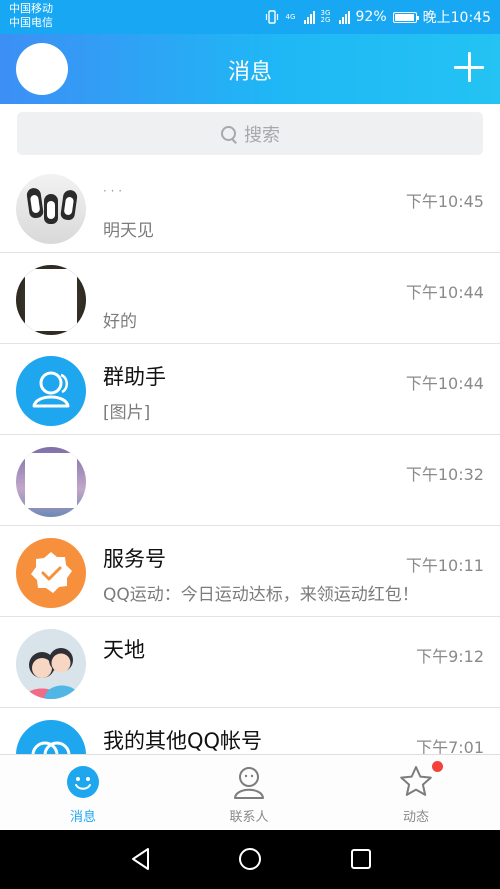 The height and width of the screenshot is (889, 500). I want to click on tab-label: 联系人, so click(249, 817).